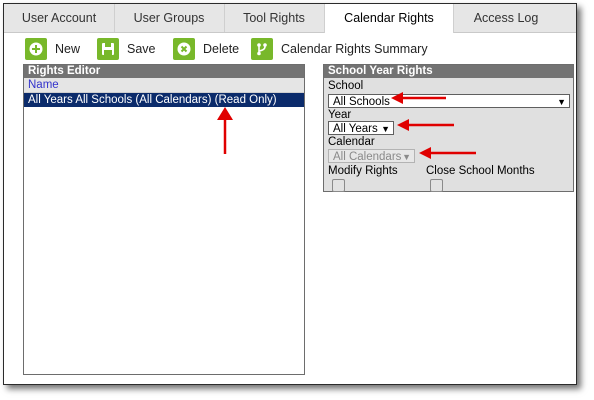  What do you see at coordinates (141, 49) in the screenshot?
I see `save-button-label: Save` at bounding box center [141, 49].